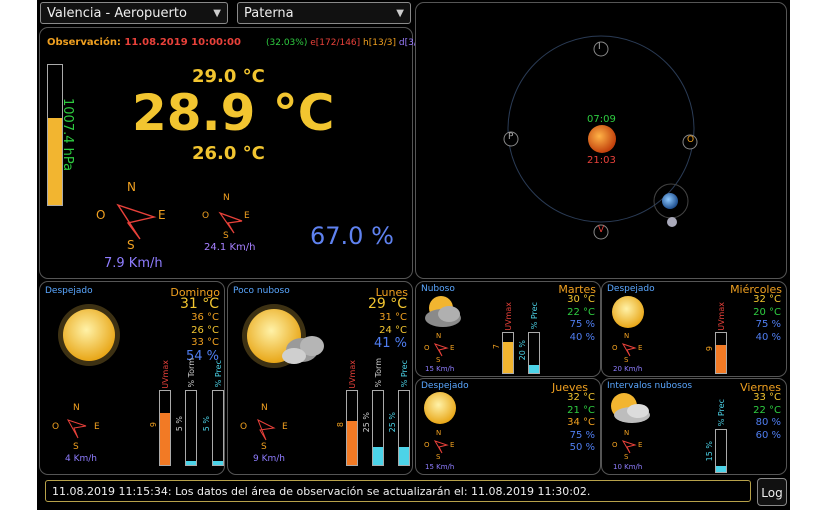 Image resolution: width=825 pixels, height=510 pixels. I want to click on forecast-temp-1: 32 °C, so click(581, 397).